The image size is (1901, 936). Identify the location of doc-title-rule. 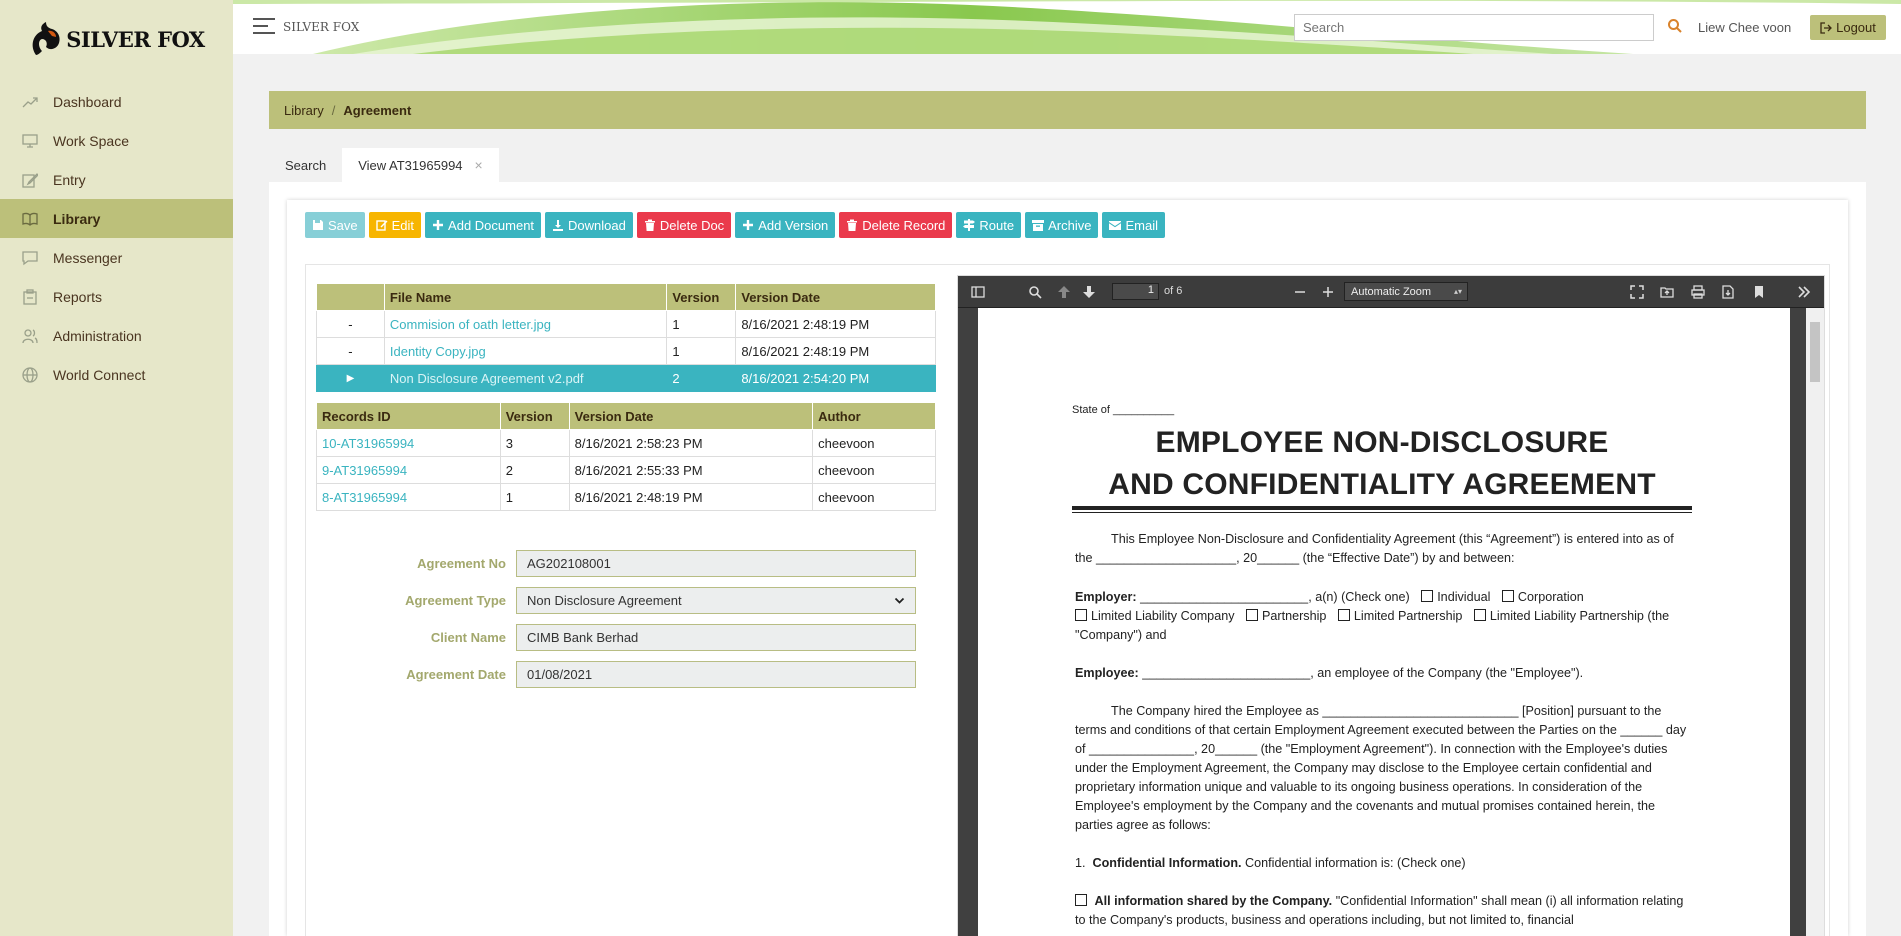
(1382, 508).